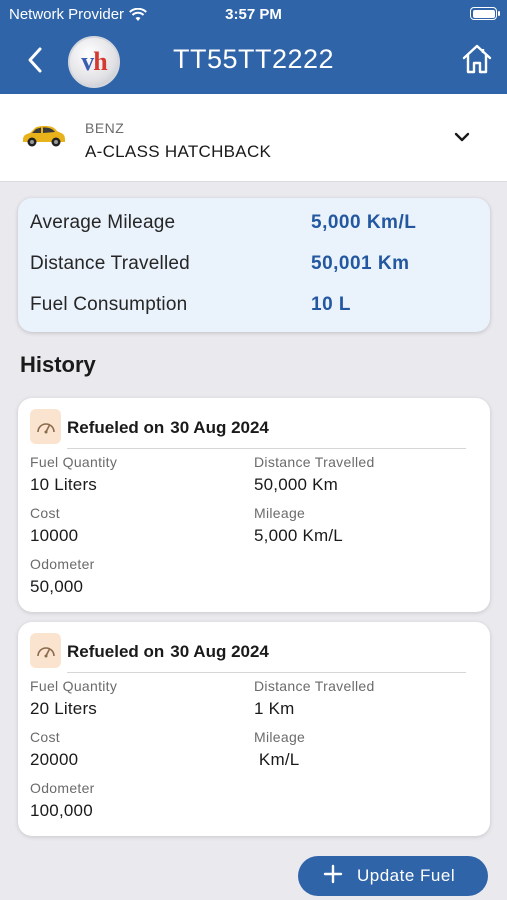  Describe the element at coordinates (360, 263) in the screenshot. I see `summary-value: 50,001 Km` at that location.